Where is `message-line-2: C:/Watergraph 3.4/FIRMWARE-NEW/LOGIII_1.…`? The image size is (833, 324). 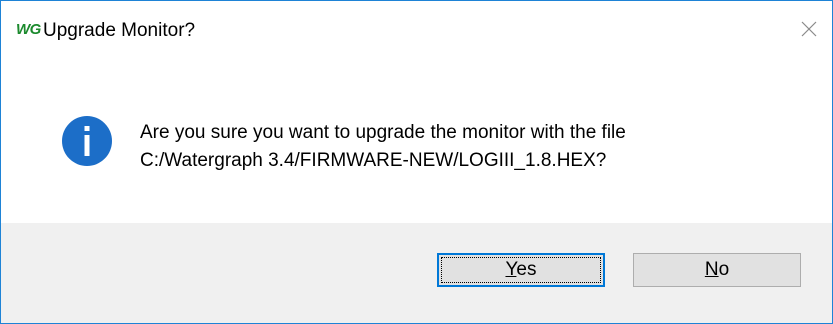 message-line-2: C:/Watergraph 3.4/FIRMWARE-NEW/LOGIII_1.… is located at coordinates (373, 160).